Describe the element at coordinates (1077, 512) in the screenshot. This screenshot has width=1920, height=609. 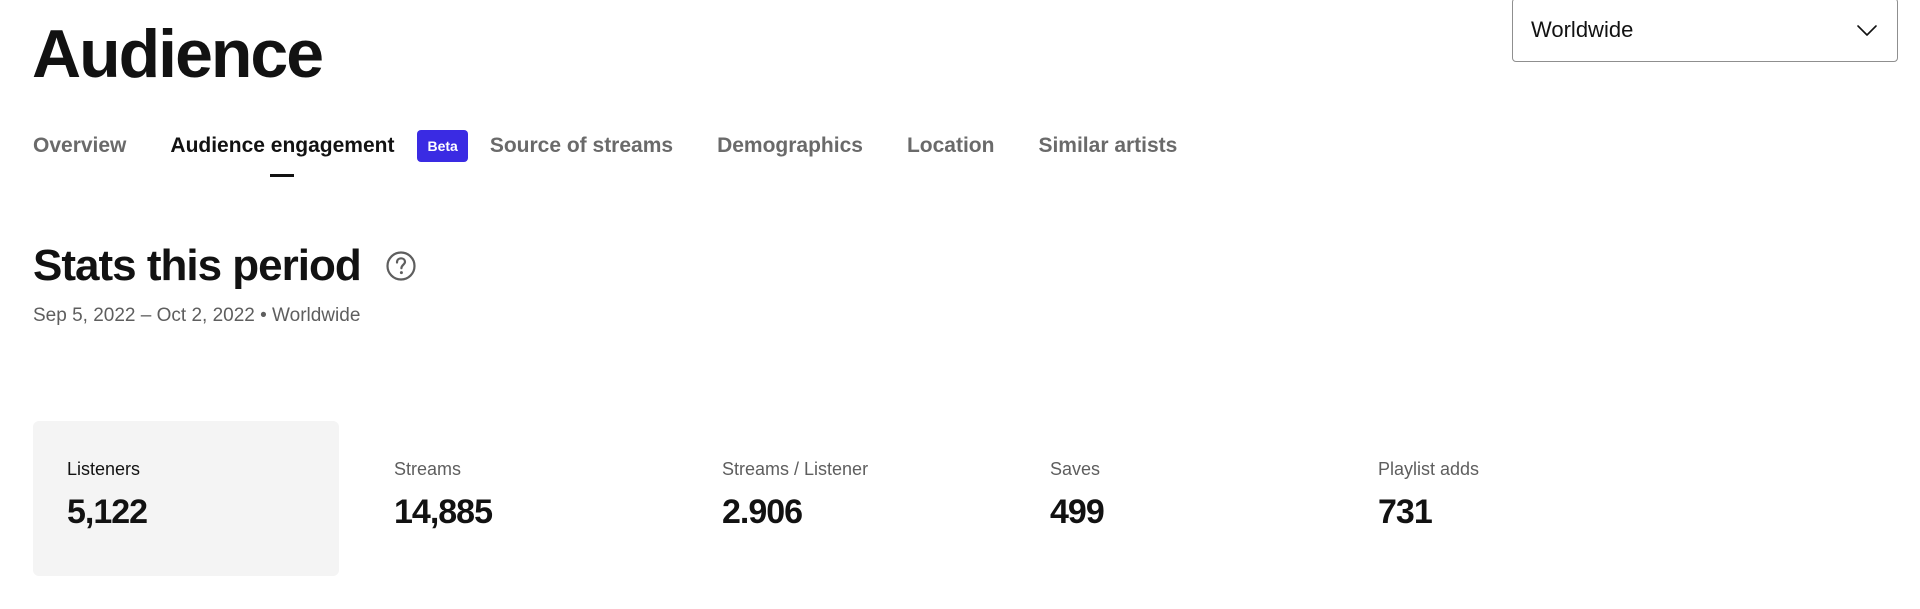
I see `stat-value: 499` at that location.